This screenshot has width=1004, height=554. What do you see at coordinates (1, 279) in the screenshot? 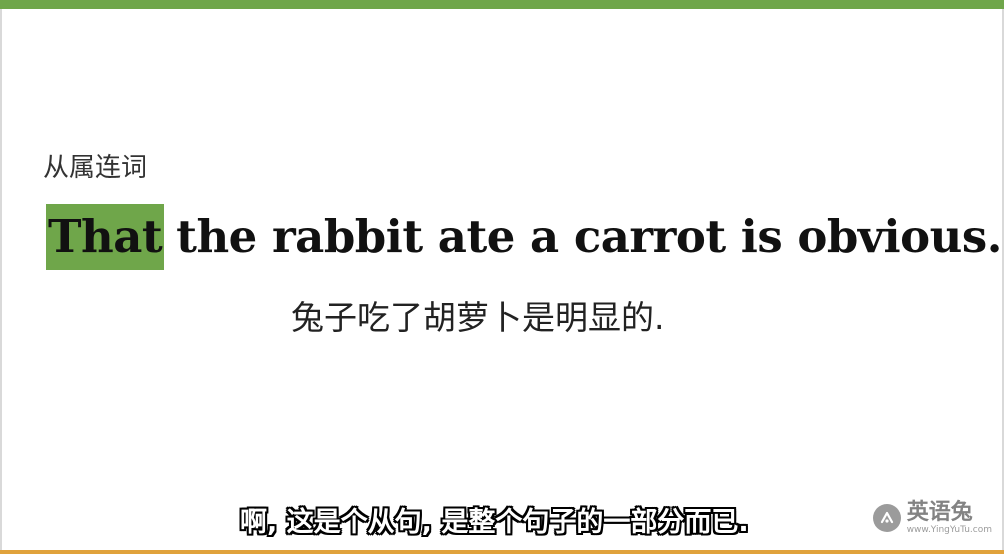
I see `left-border` at bounding box center [1, 279].